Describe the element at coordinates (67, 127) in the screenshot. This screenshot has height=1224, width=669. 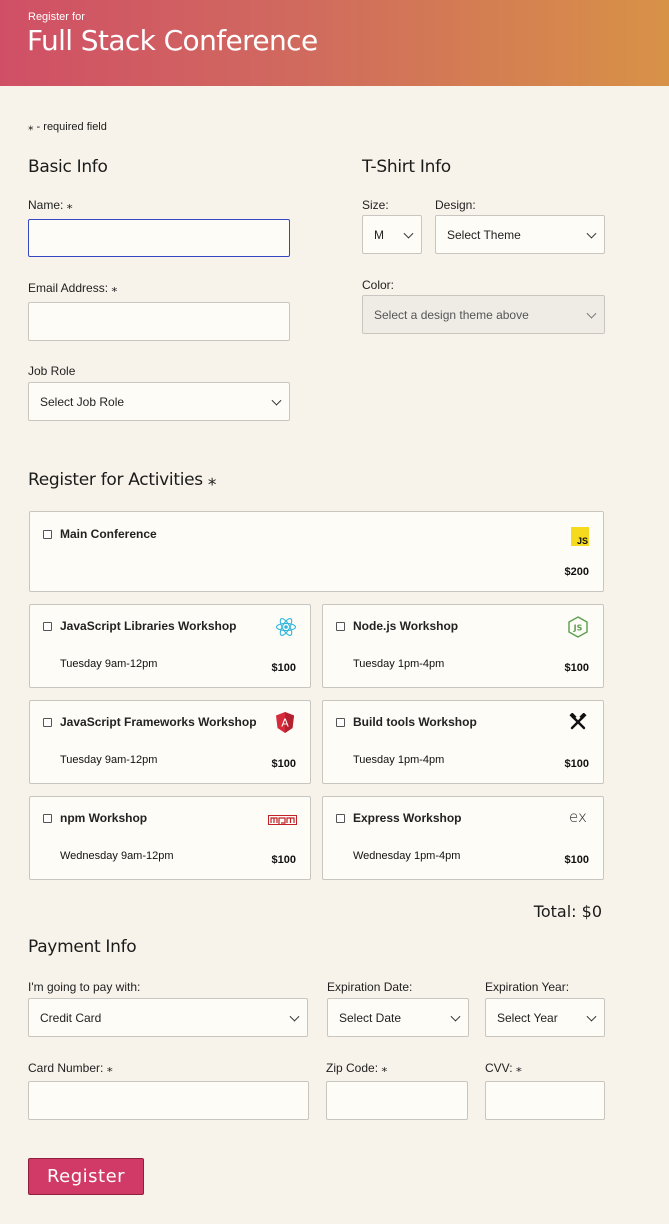
I see `required-field-note: ⁎ - required field` at that location.